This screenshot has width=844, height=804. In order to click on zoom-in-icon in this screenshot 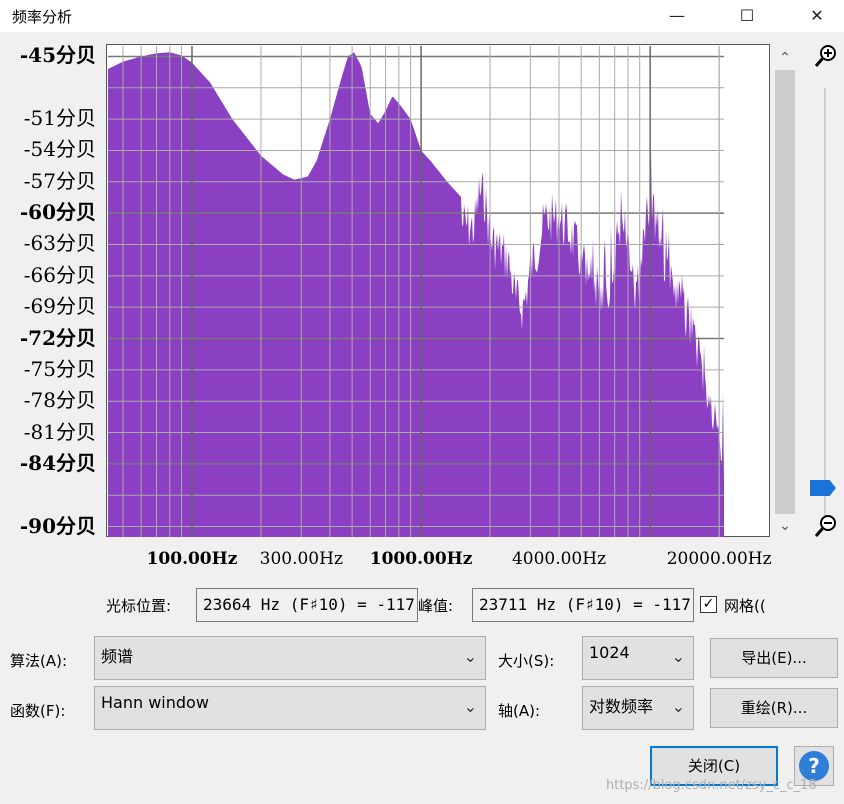, I will do `click(826, 58)`.